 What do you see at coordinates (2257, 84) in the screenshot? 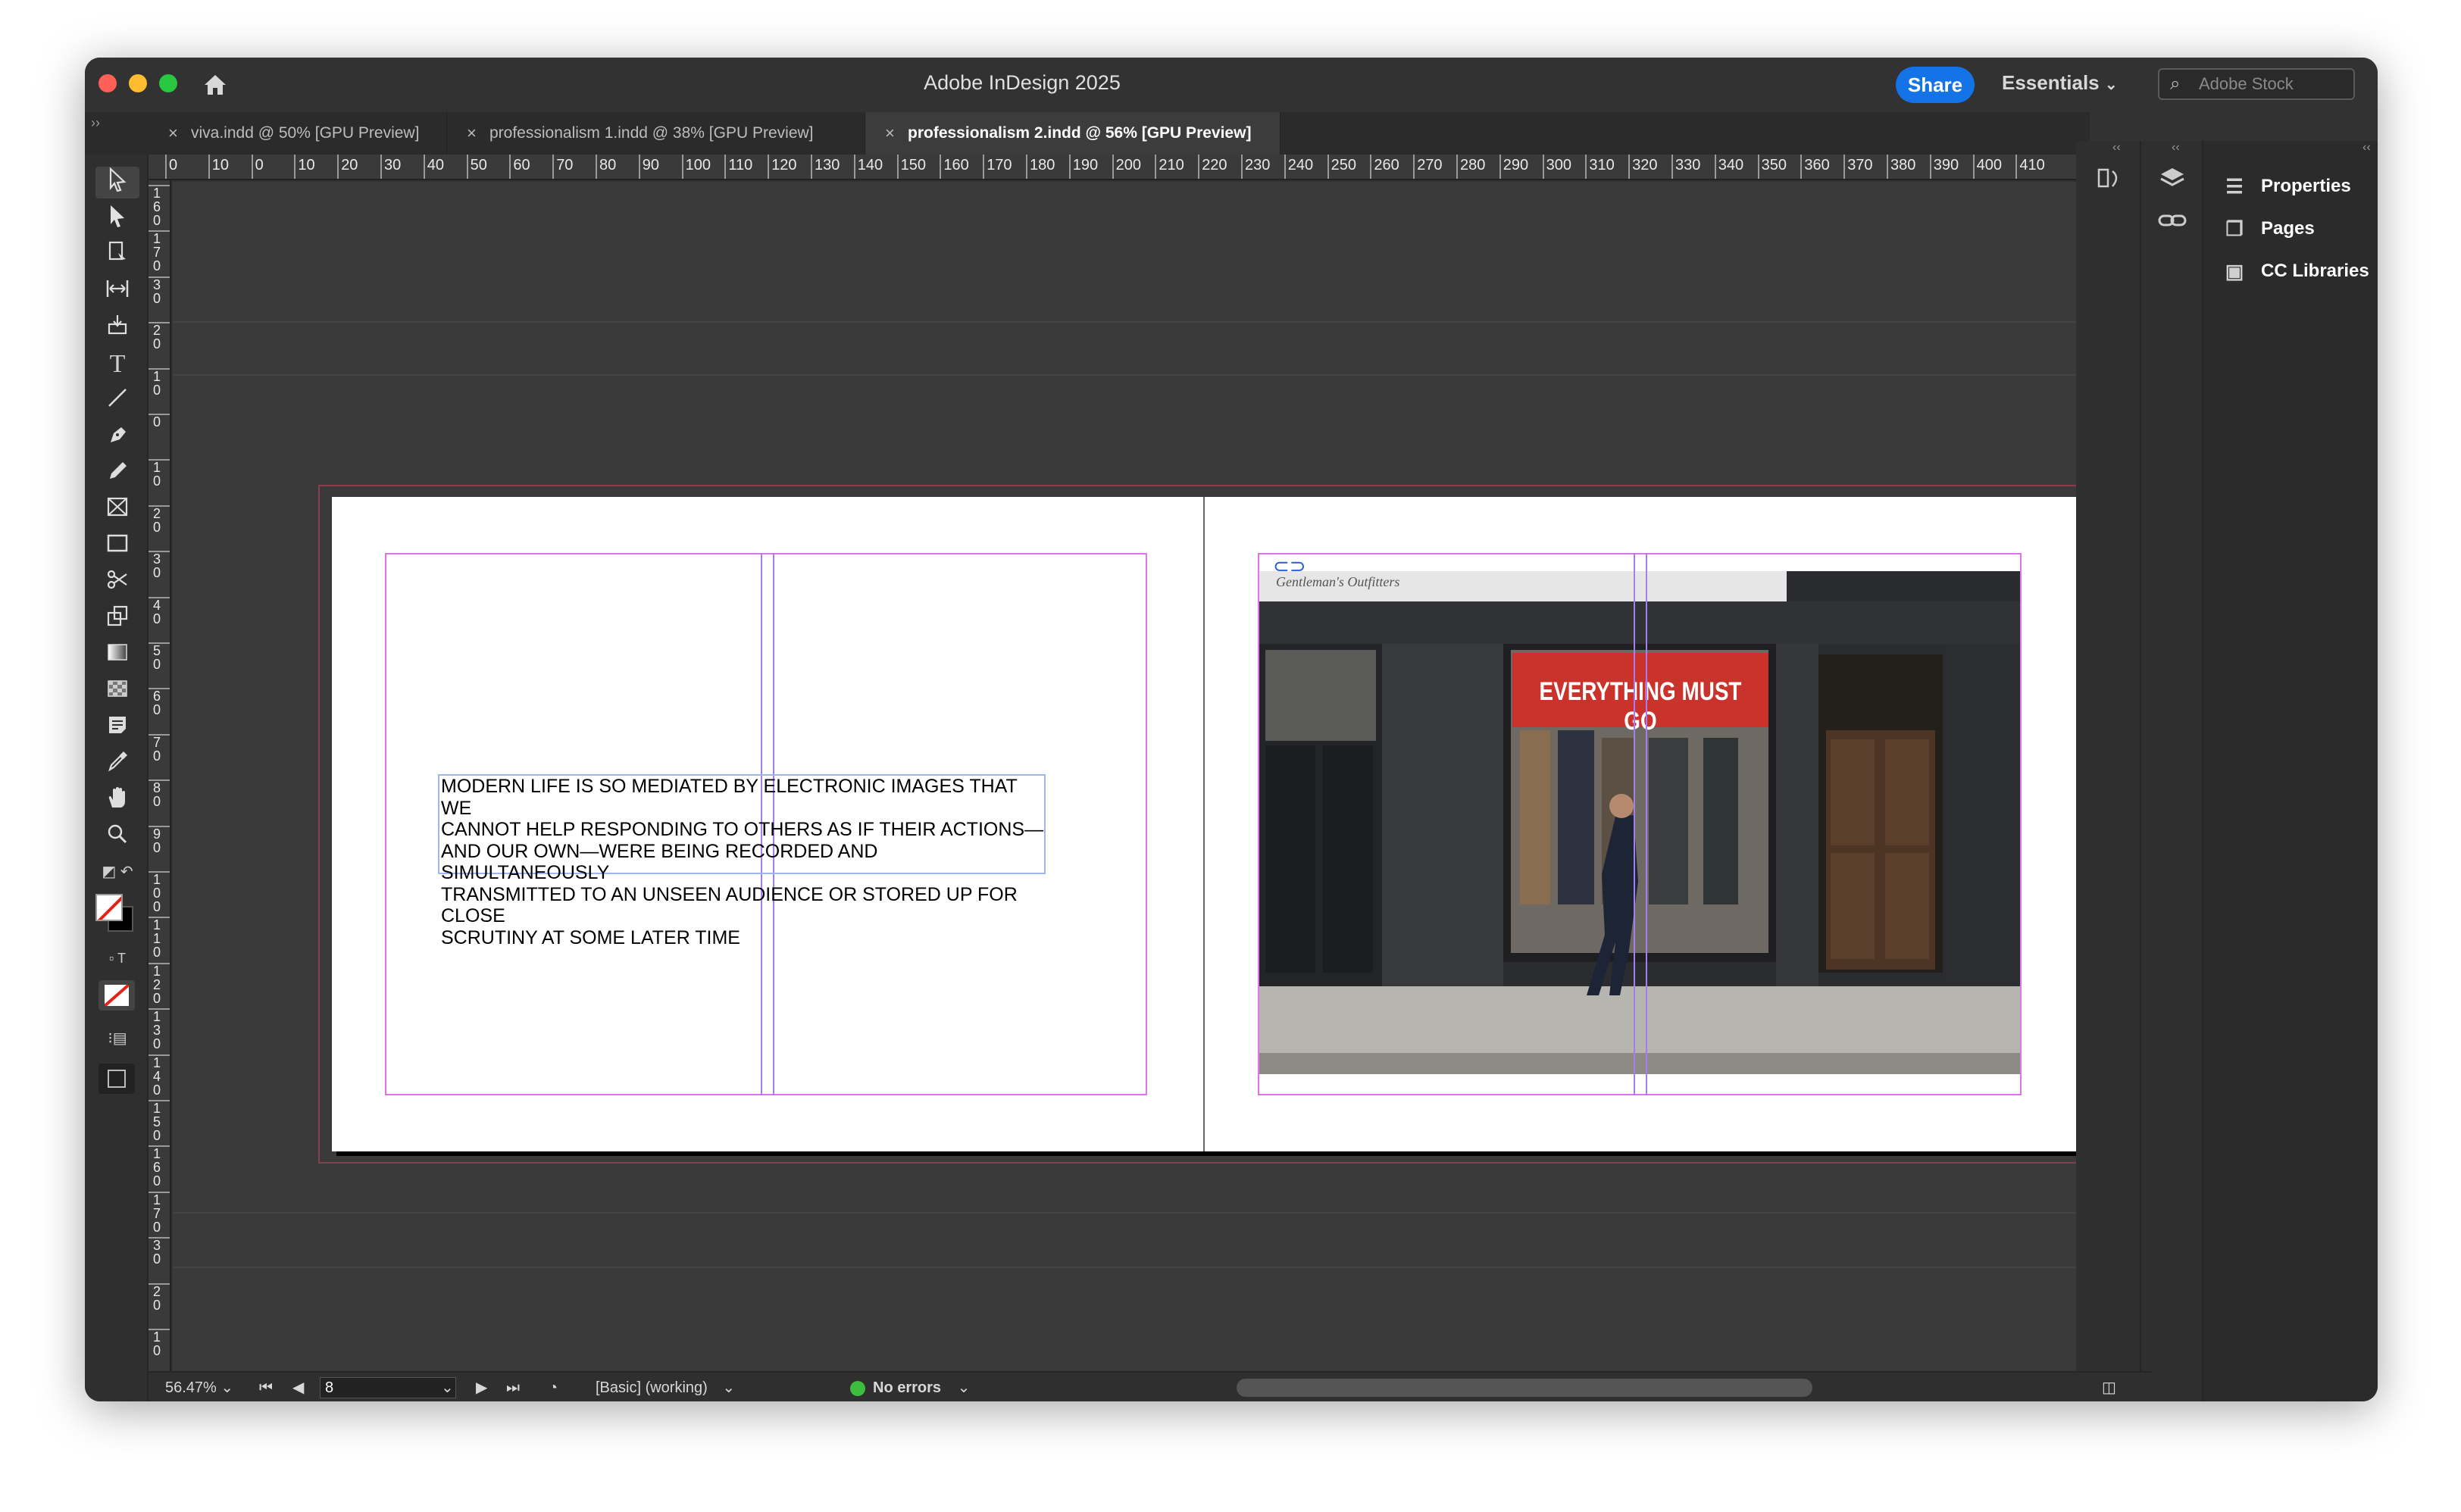
I see `adobe-stock-search: ⌕ Adobe Stock` at bounding box center [2257, 84].